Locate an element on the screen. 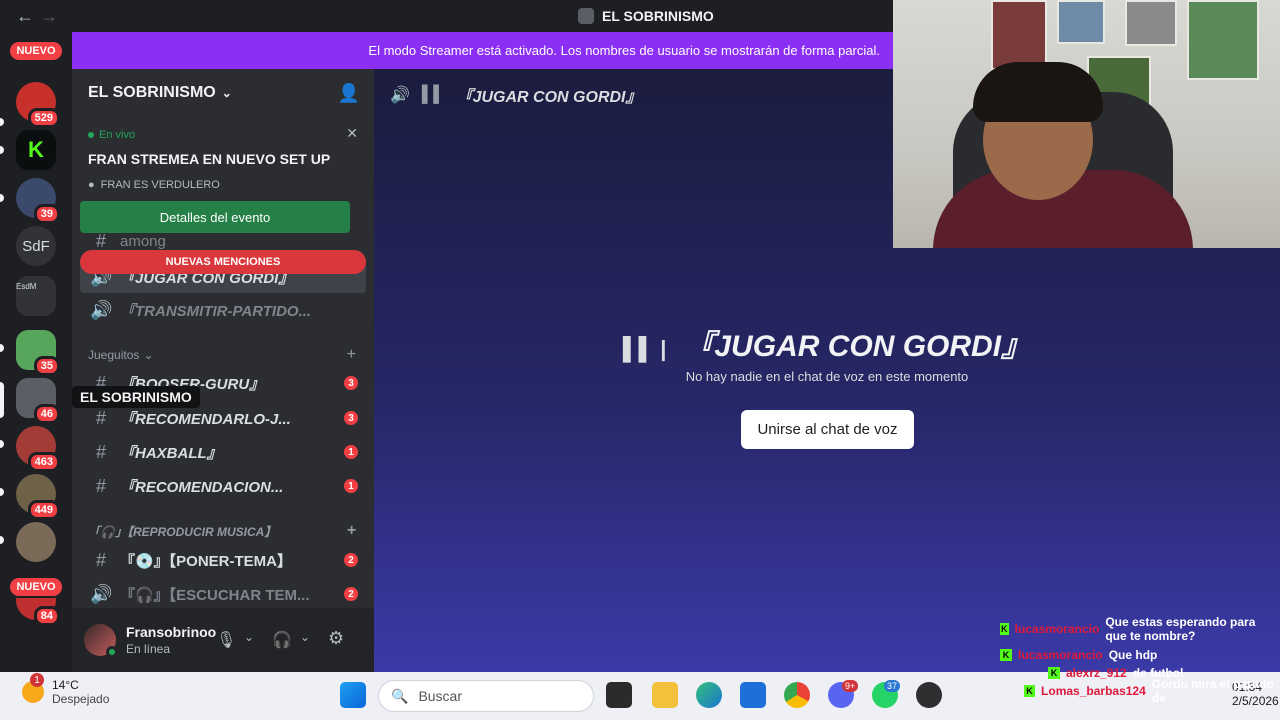 This screenshot has width=1280, height=720. text-channel: # 『💿』【PONER-TEMA】 2 is located at coordinates (223, 560).